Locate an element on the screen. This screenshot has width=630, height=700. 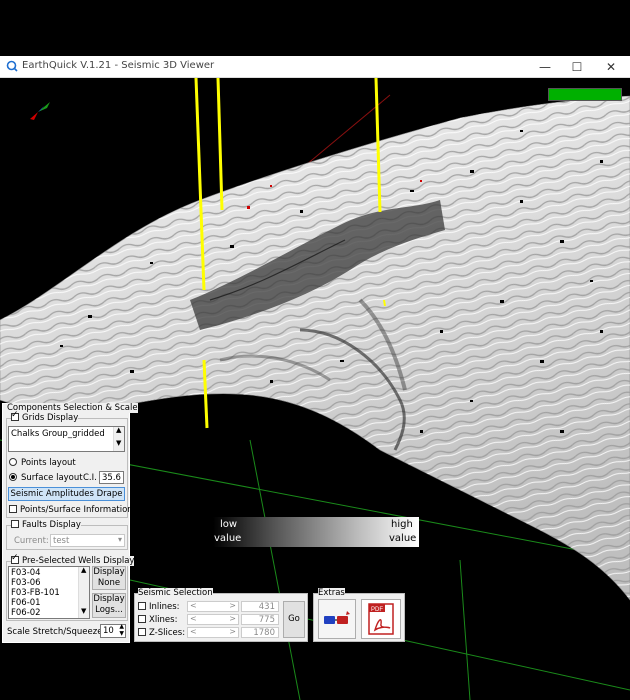
xlines-toggle: Xlines: is located at coordinates (157, 620).